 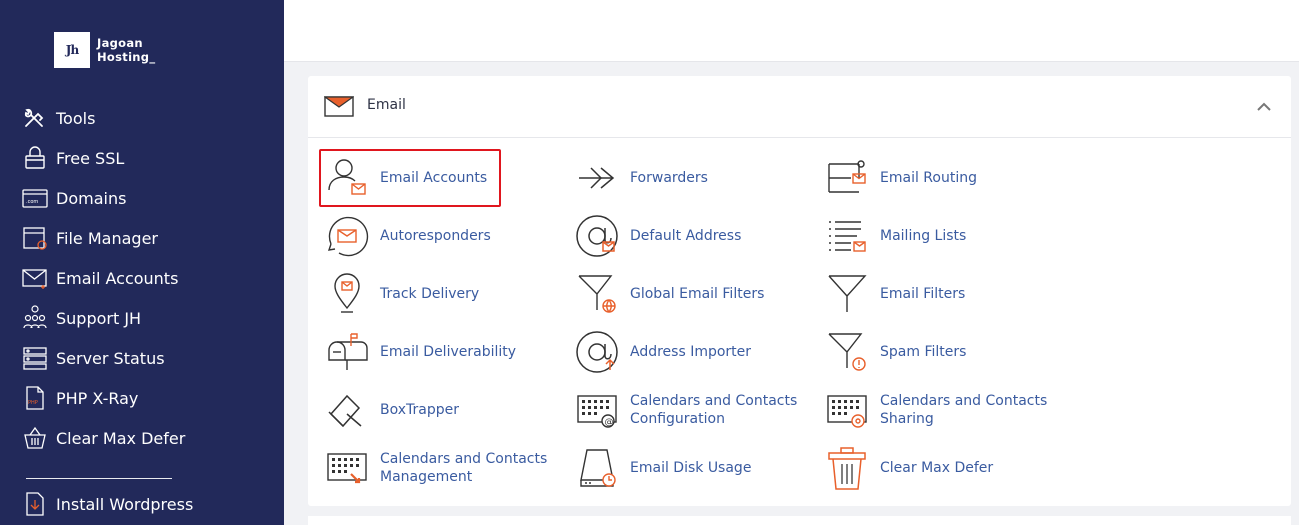 What do you see at coordinates (32, 202) in the screenshot?
I see `svg-text: .com` at bounding box center [32, 202].